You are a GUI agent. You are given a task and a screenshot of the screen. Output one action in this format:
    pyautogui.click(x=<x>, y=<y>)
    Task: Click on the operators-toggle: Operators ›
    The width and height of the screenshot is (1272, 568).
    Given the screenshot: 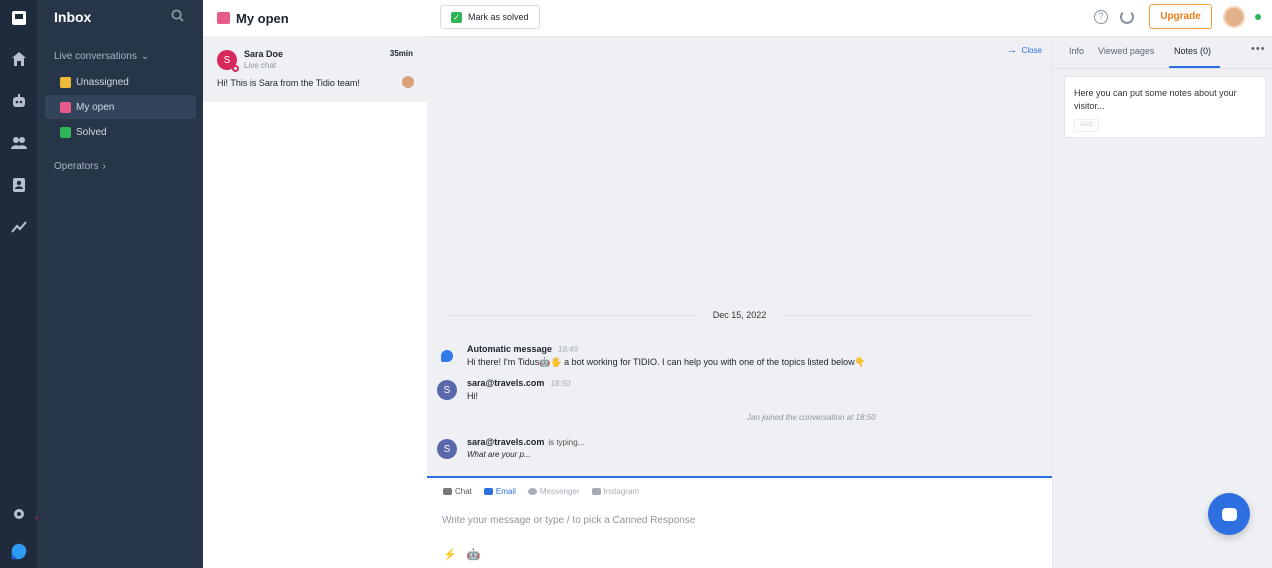 What is the action you would take?
    pyautogui.click(x=80, y=166)
    